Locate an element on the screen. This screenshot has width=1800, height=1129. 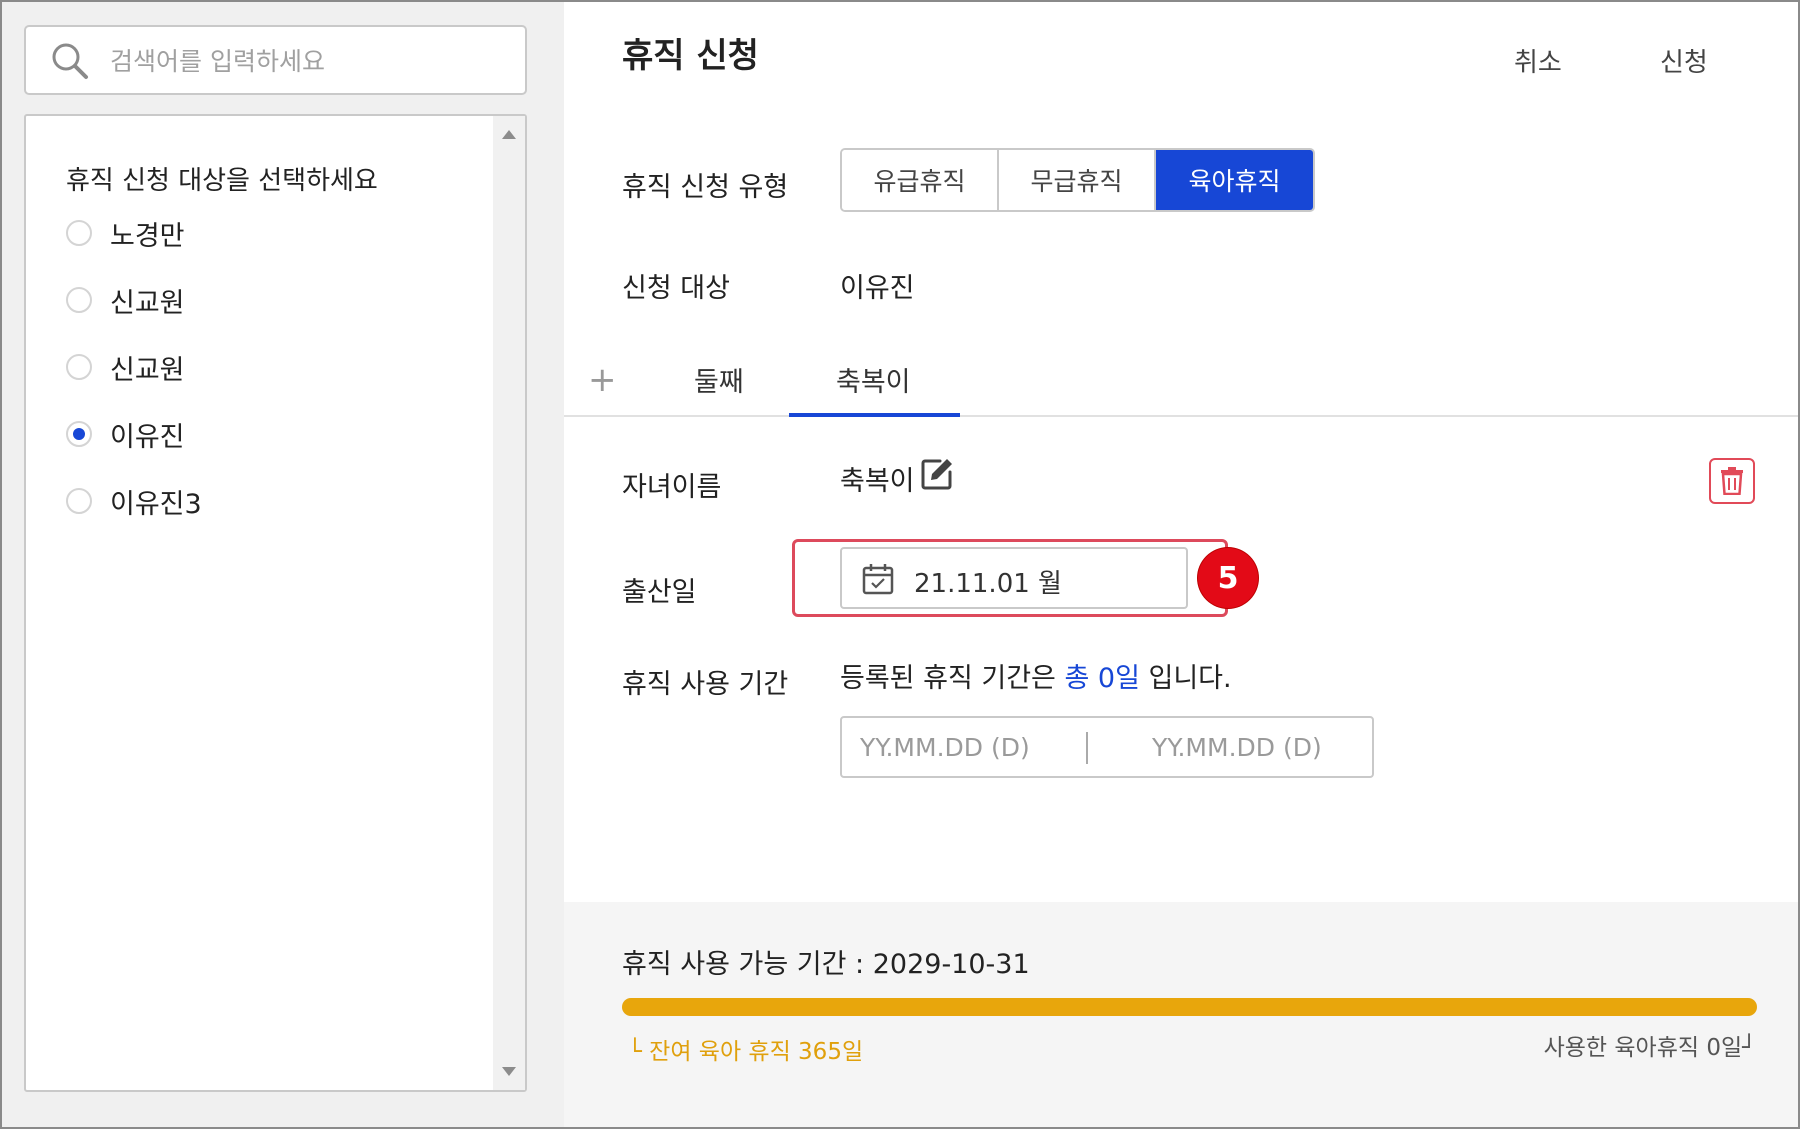
target-item: 노경만 is located at coordinates (125, 233).